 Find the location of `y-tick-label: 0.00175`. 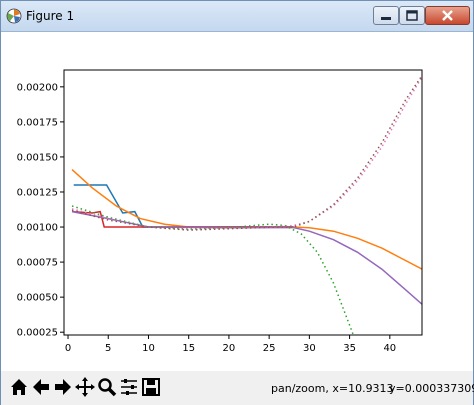

y-tick-label: 0.00175 is located at coordinates (37, 122).